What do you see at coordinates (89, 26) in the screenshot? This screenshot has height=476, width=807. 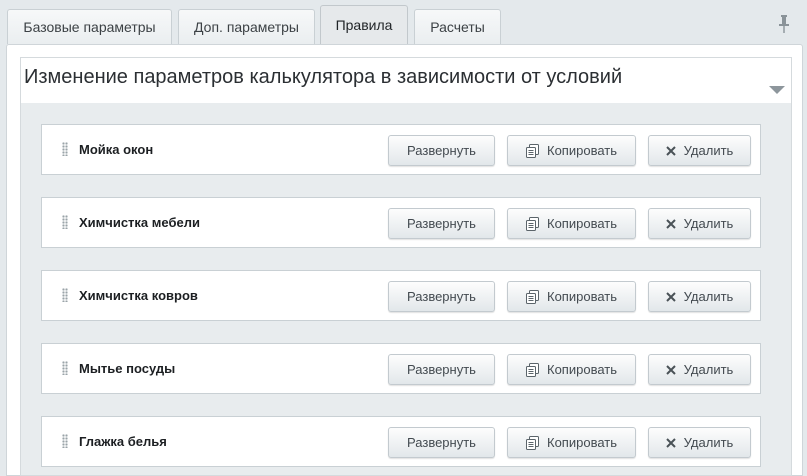 I see `tab-basic-parameters: Базовые параметры` at bounding box center [89, 26].